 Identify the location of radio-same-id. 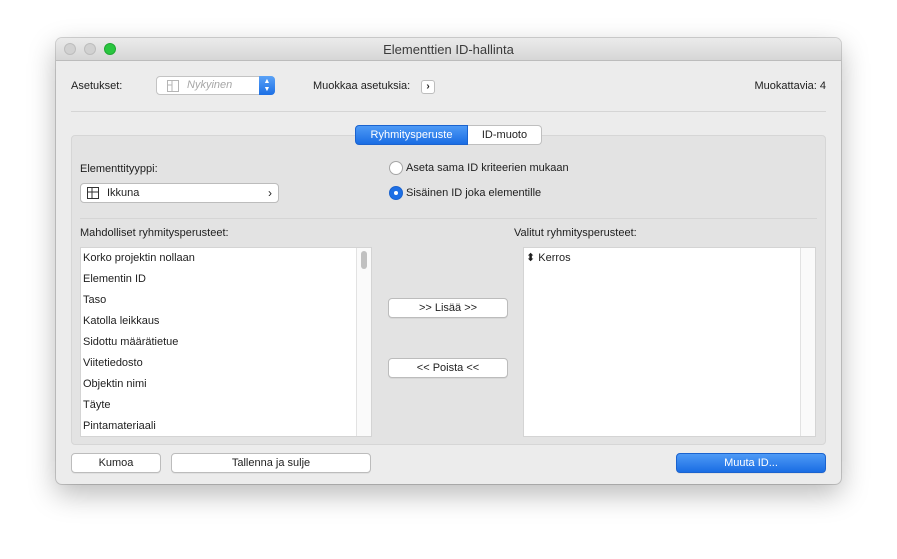
(396, 168).